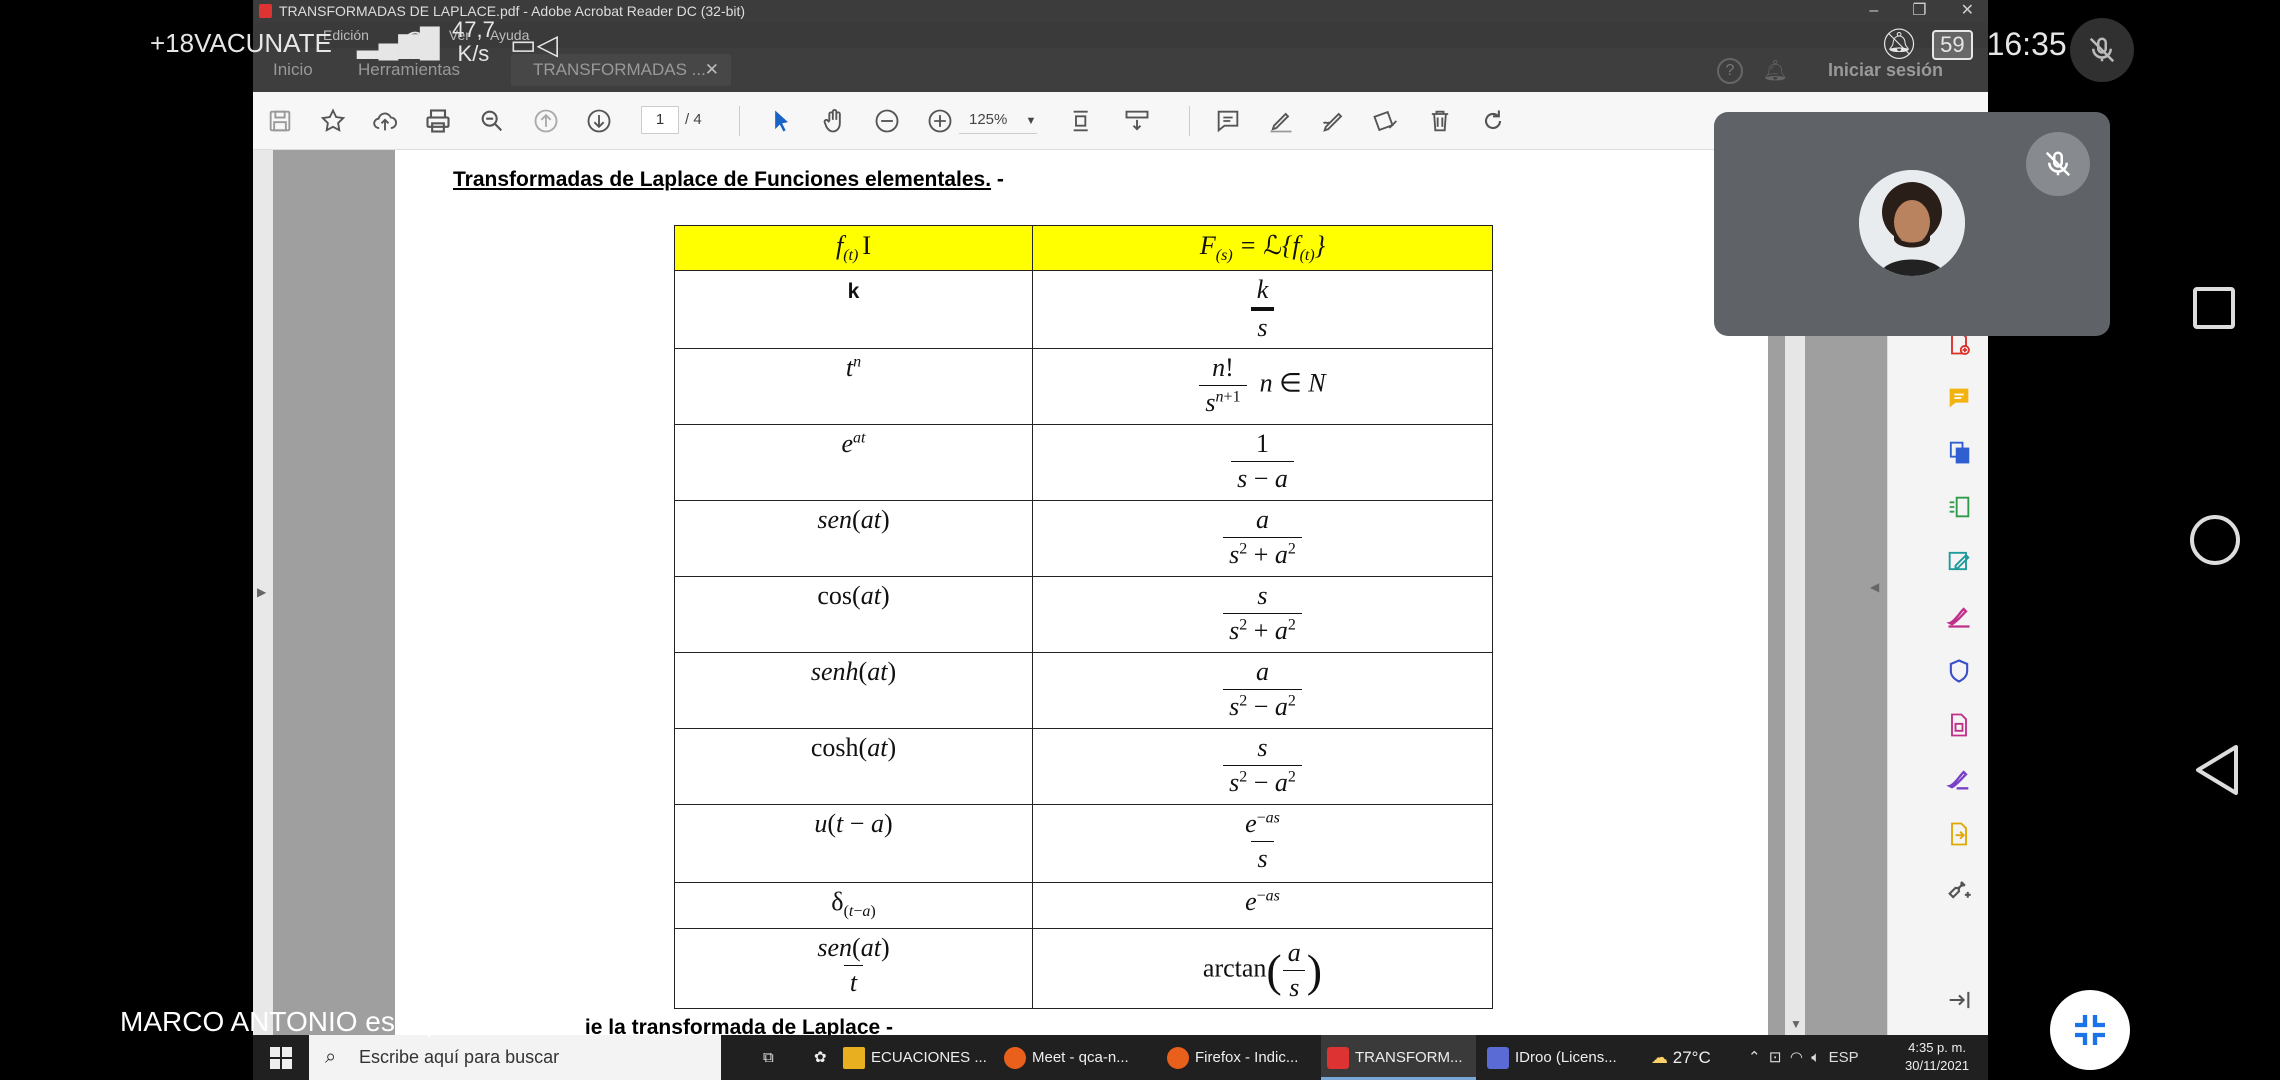 This screenshot has height=1080, width=2280. I want to click on taskbar-search-box: ⌕ Escribe aquí para buscar, so click(515, 1057).